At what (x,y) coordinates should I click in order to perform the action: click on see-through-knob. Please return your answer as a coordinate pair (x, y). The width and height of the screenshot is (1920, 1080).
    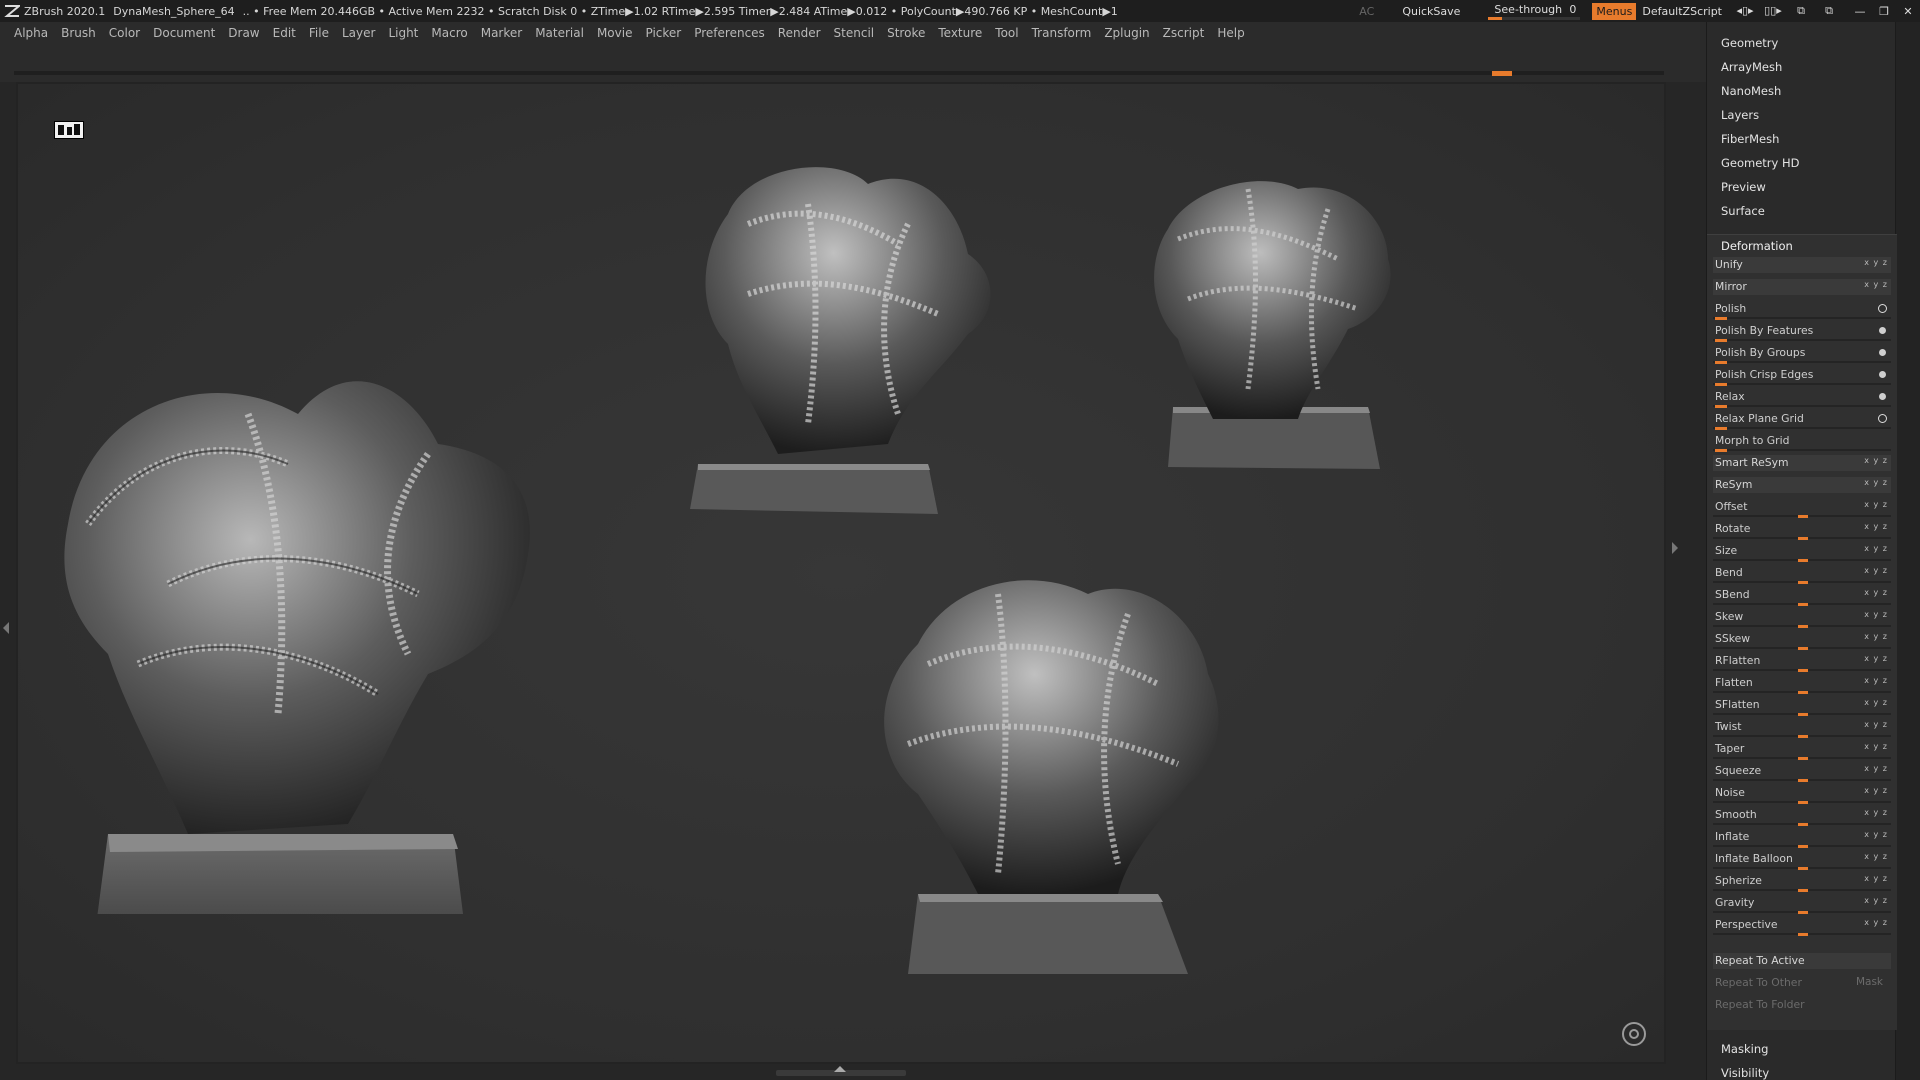
    Looking at the image, I should click on (1495, 18).